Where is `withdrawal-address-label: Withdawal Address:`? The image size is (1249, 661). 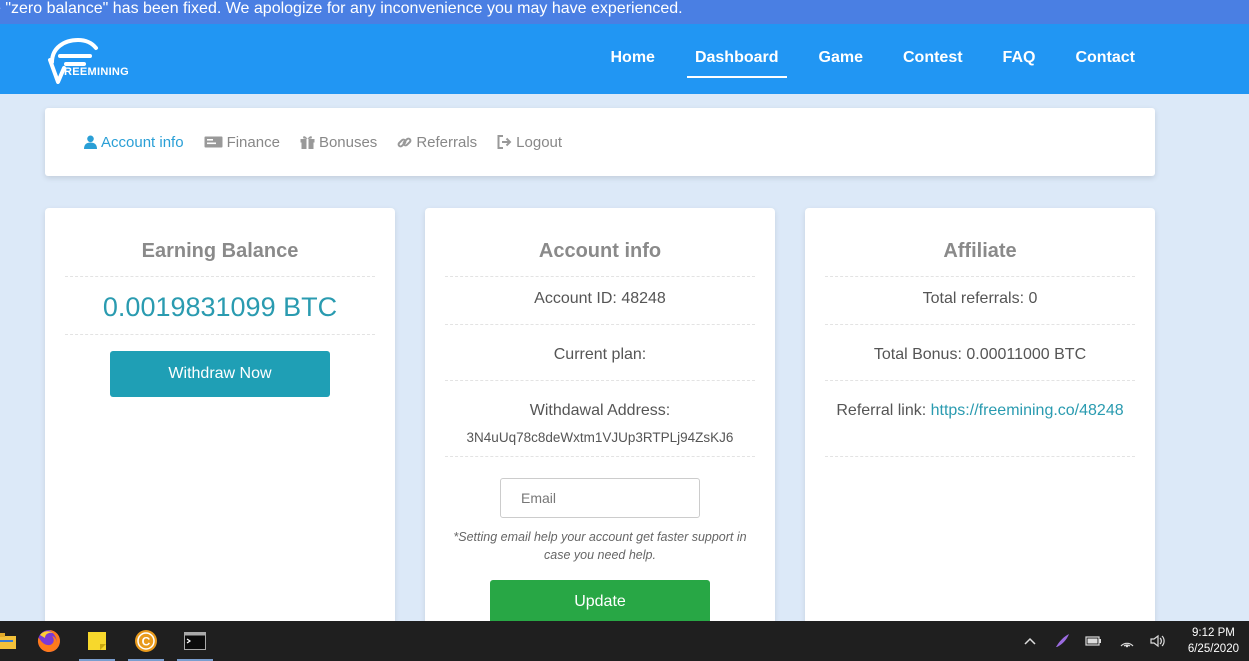
withdrawal-address-label: Withdawal Address: is located at coordinates (600, 410).